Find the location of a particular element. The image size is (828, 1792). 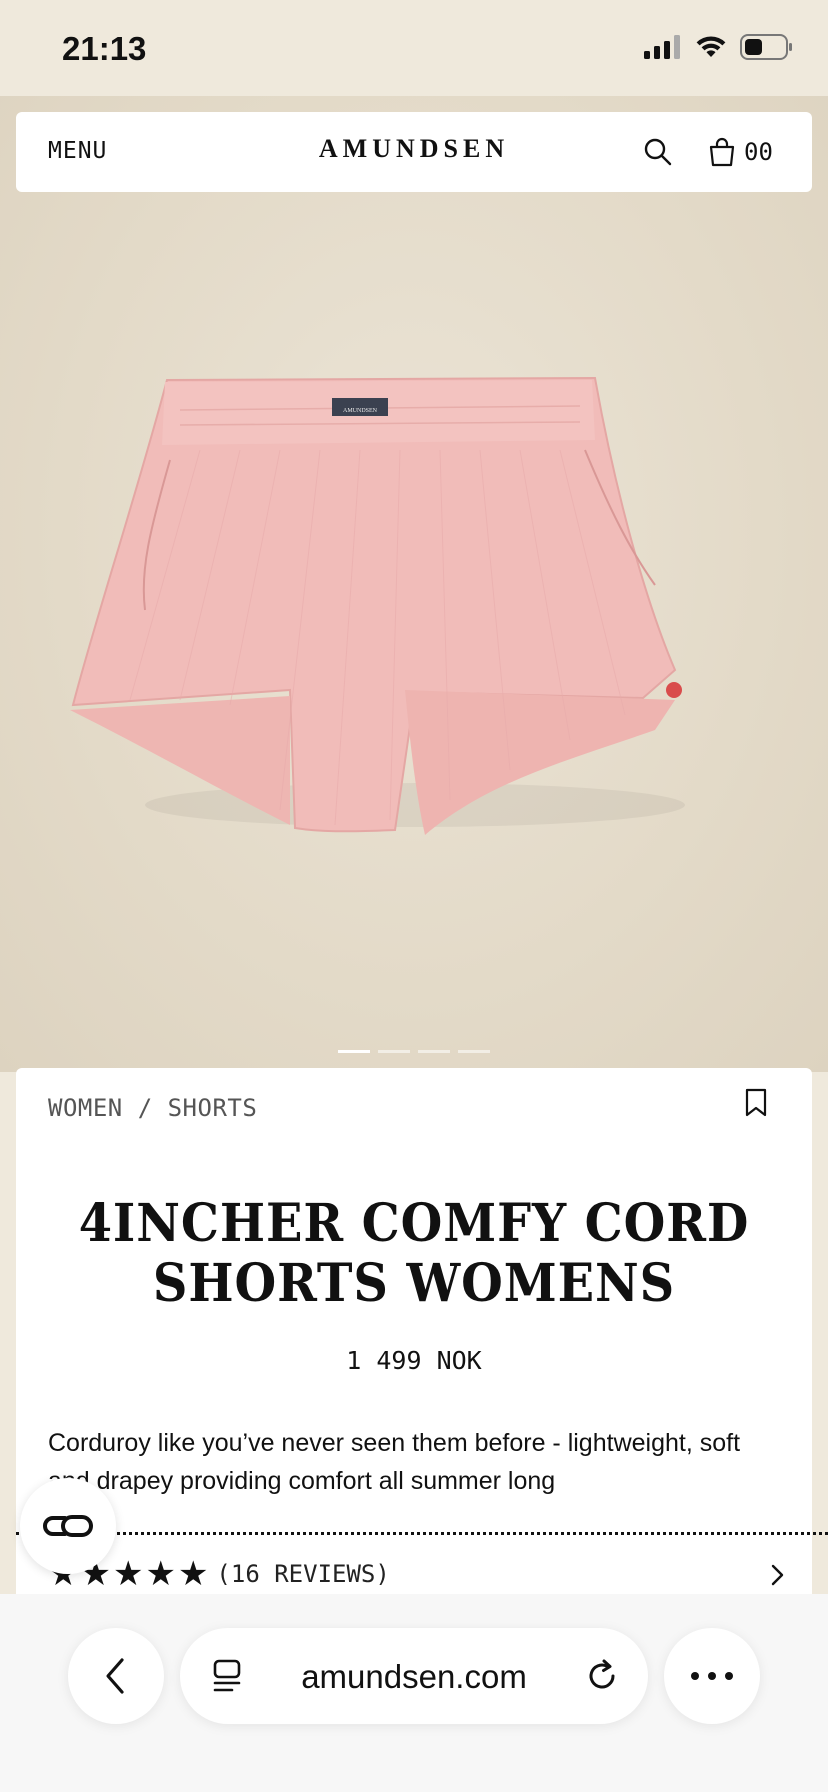

wifi-icon is located at coordinates (711, 46).